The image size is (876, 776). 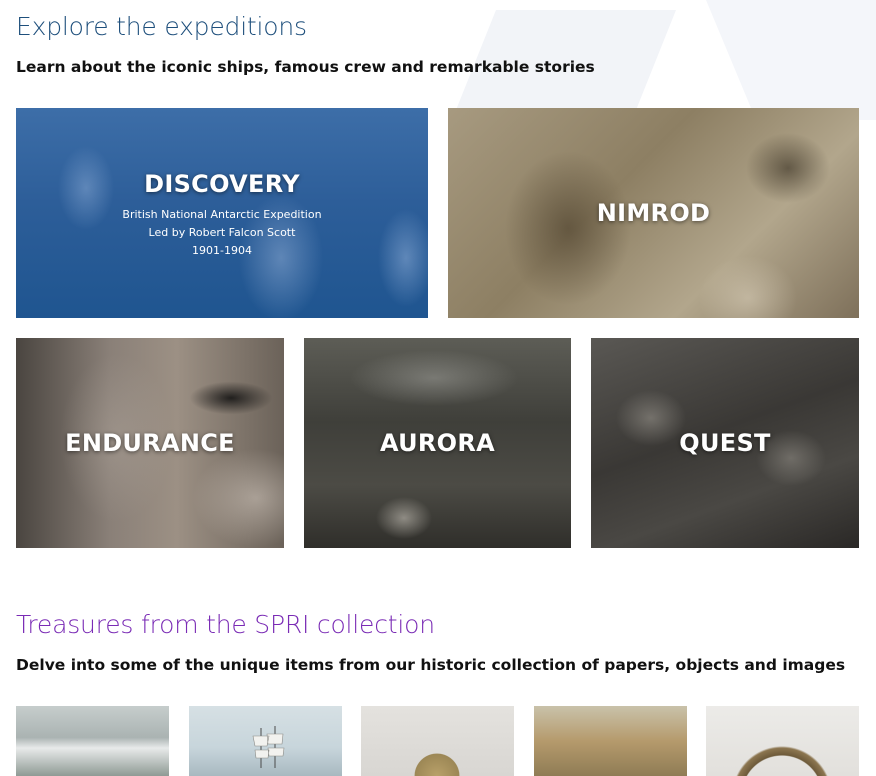 What do you see at coordinates (225, 624) in the screenshot?
I see `treasures-section-title: Treasures from the SPRI collection` at bounding box center [225, 624].